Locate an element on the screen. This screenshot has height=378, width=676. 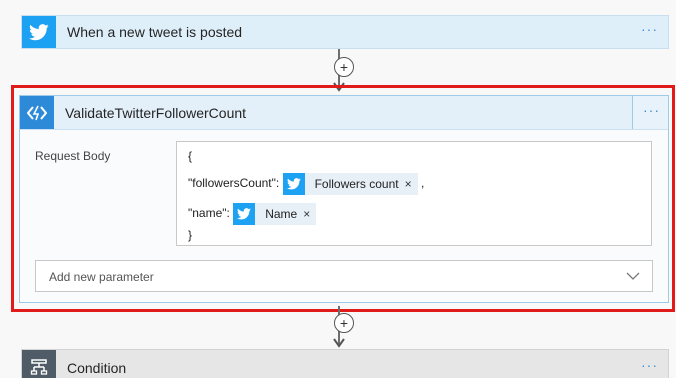
name-key: "name": is located at coordinates (209, 213).